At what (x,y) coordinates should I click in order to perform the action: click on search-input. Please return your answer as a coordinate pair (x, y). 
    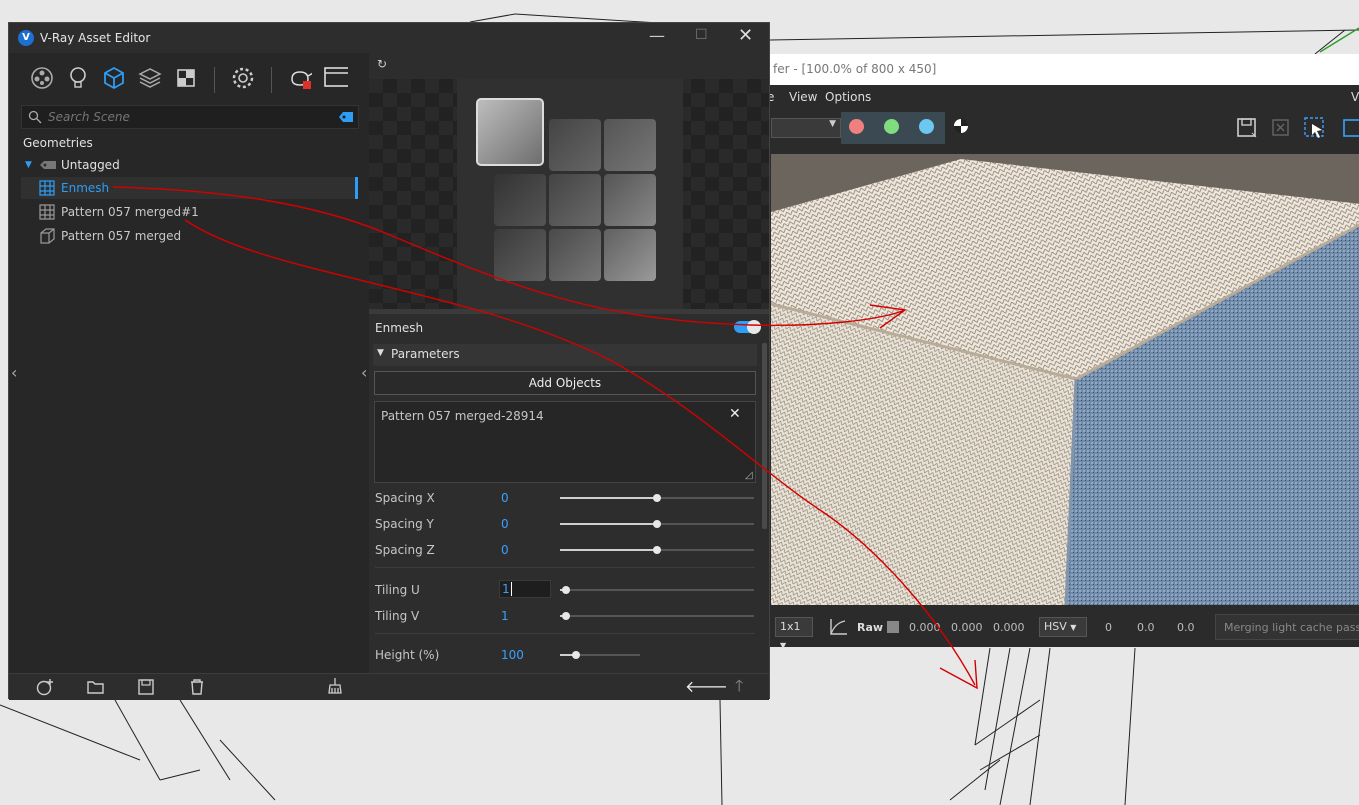
    Looking at the image, I should click on (183, 117).